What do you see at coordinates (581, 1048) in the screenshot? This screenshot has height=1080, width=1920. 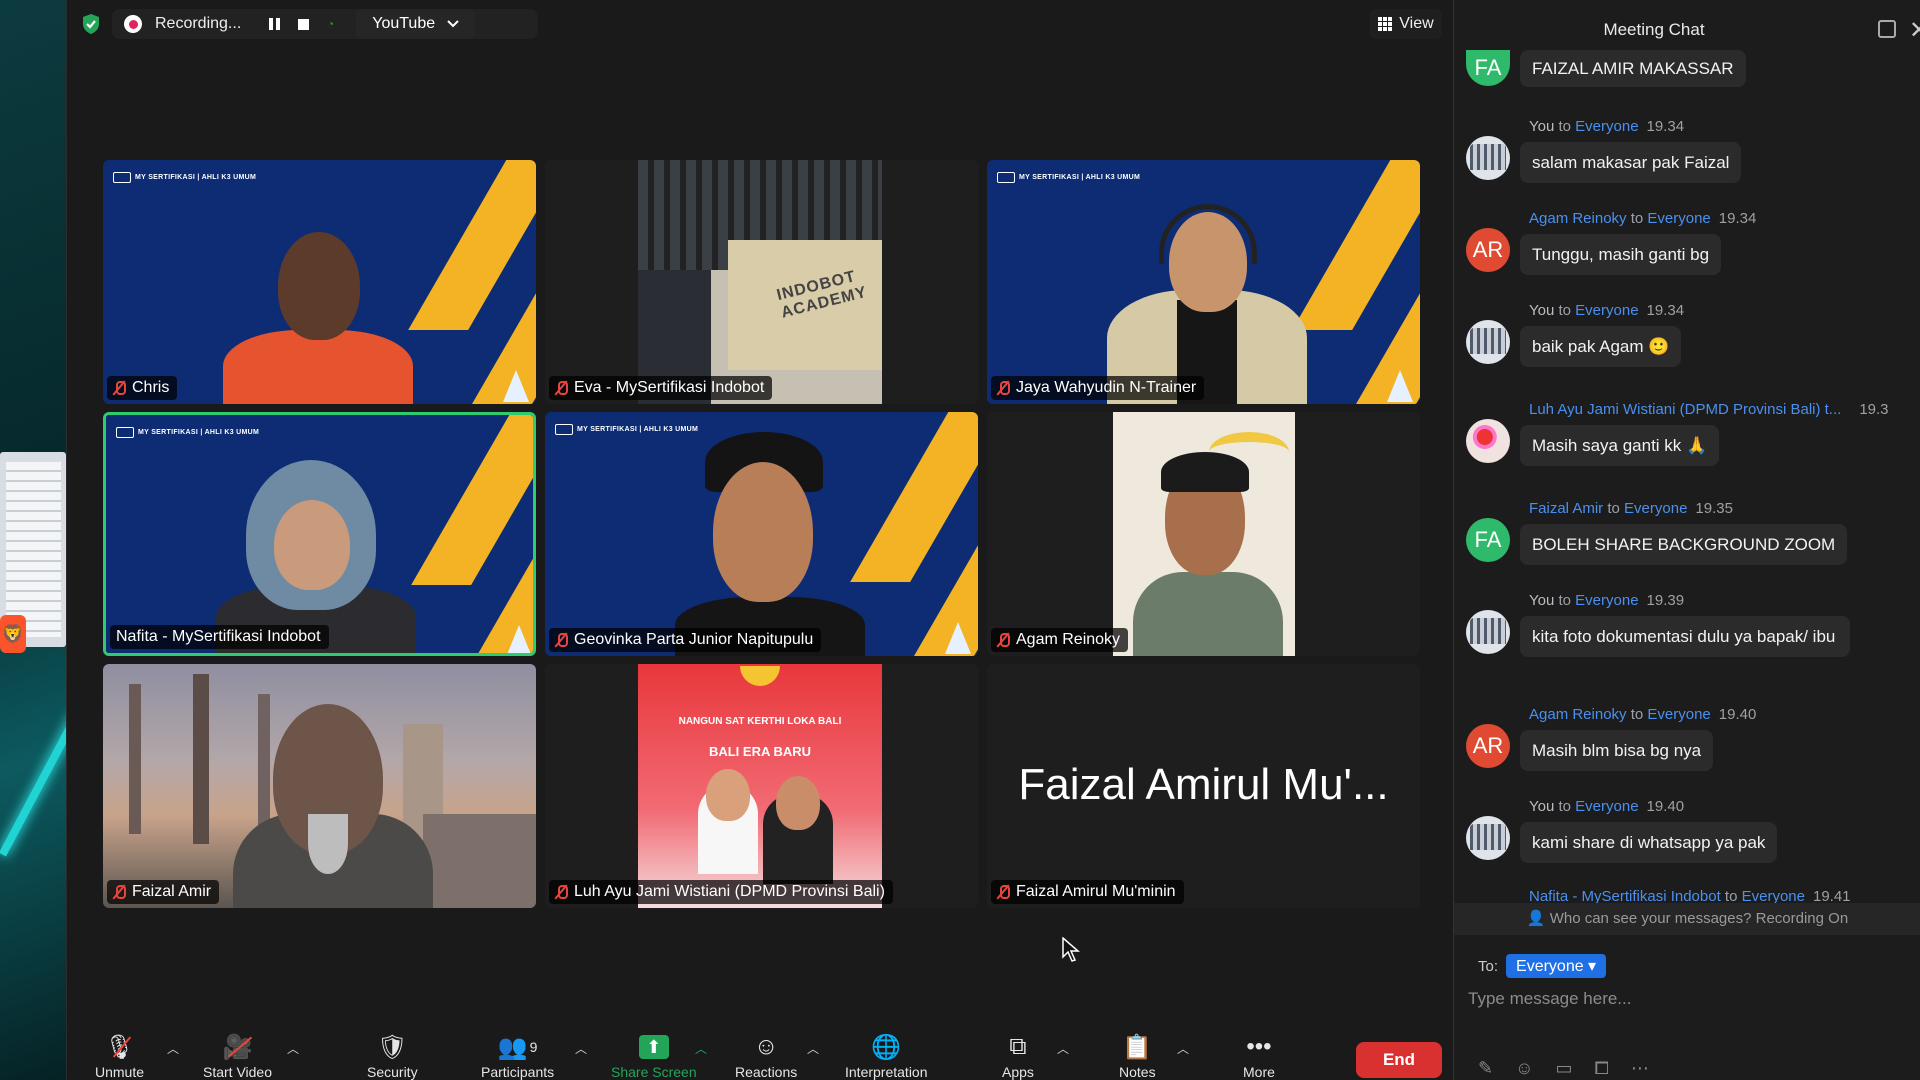 I see `participants-options-caret: ︿` at bounding box center [581, 1048].